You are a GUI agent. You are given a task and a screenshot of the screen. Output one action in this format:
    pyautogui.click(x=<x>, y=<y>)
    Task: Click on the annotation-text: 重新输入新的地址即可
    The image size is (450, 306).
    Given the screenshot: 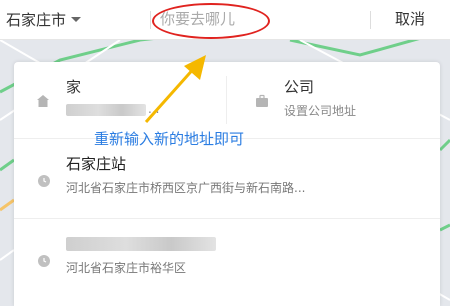 What is the action you would take?
    pyautogui.click(x=169, y=139)
    